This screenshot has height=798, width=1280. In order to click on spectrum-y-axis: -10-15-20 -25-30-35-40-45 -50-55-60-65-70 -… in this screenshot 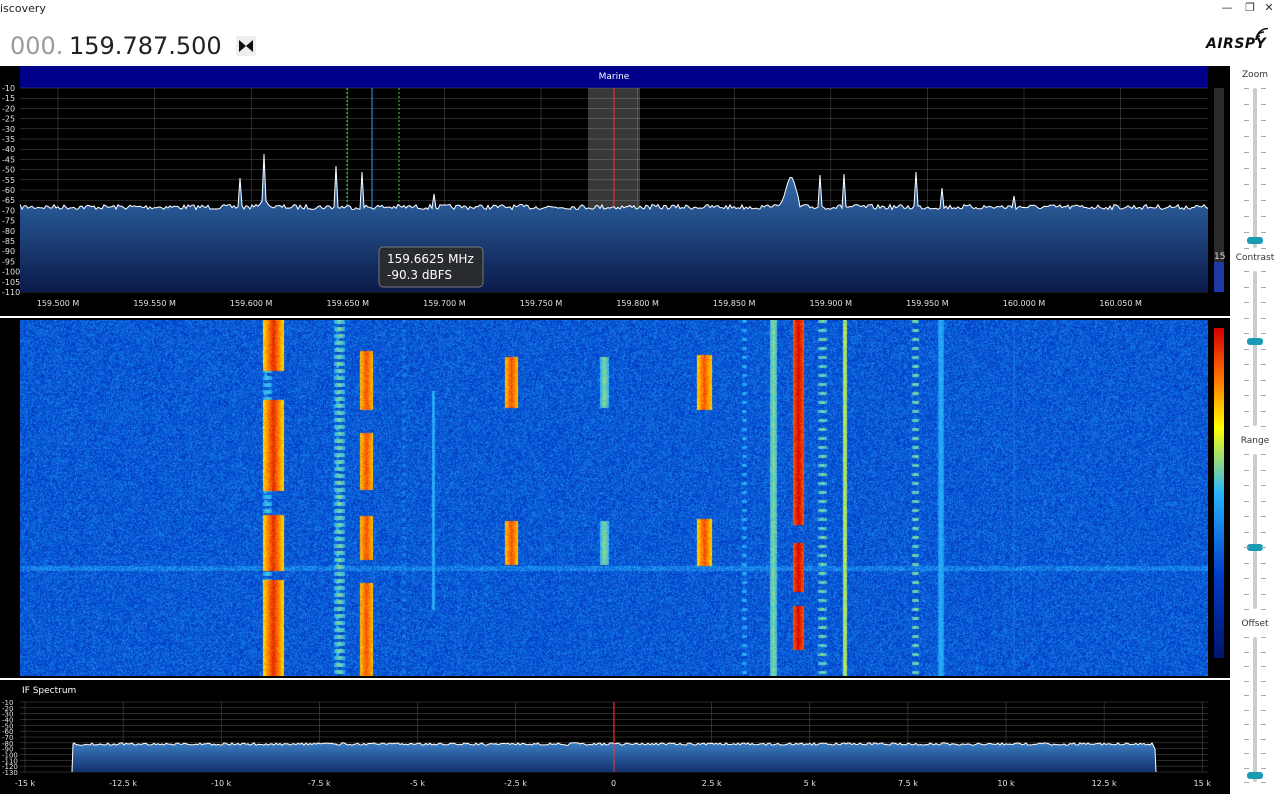, I will do `click(11, 190)`.